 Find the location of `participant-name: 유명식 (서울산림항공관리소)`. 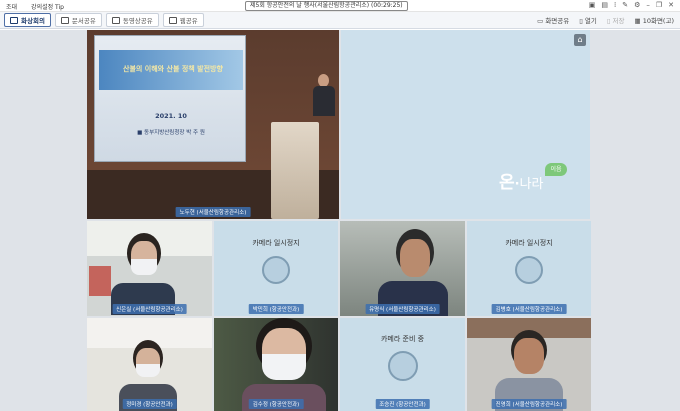

participant-name: 유명식 (서울산림항공관리소) is located at coordinates (402, 309).